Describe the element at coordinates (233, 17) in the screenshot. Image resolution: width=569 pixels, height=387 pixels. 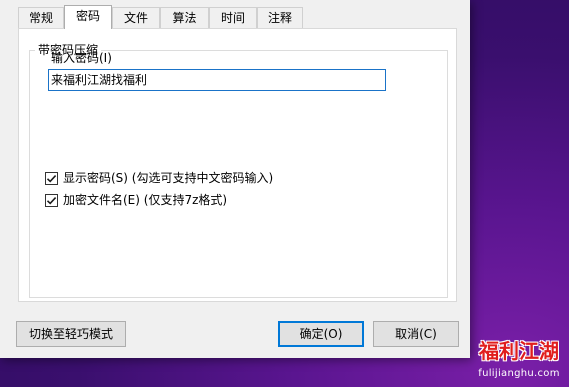
I see `tab-time: 时间` at that location.